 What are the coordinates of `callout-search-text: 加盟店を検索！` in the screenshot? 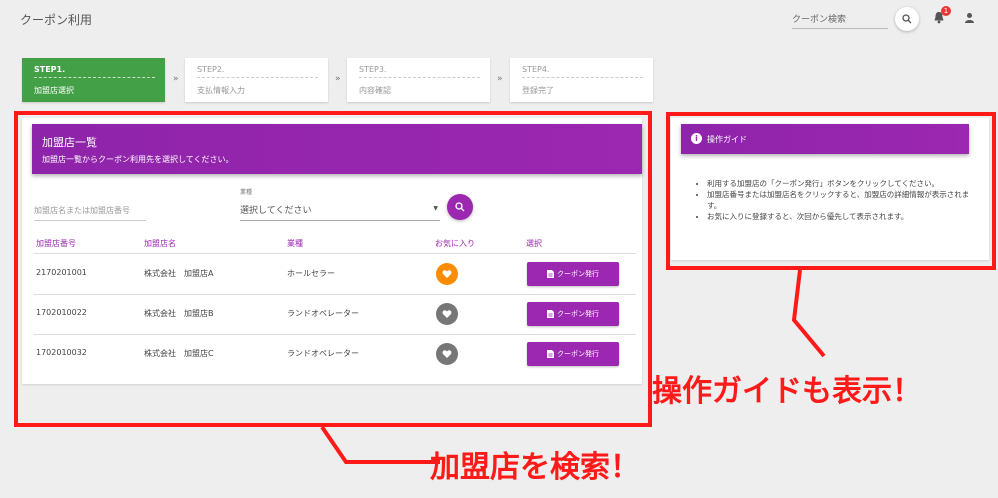 It's located at (535, 467).